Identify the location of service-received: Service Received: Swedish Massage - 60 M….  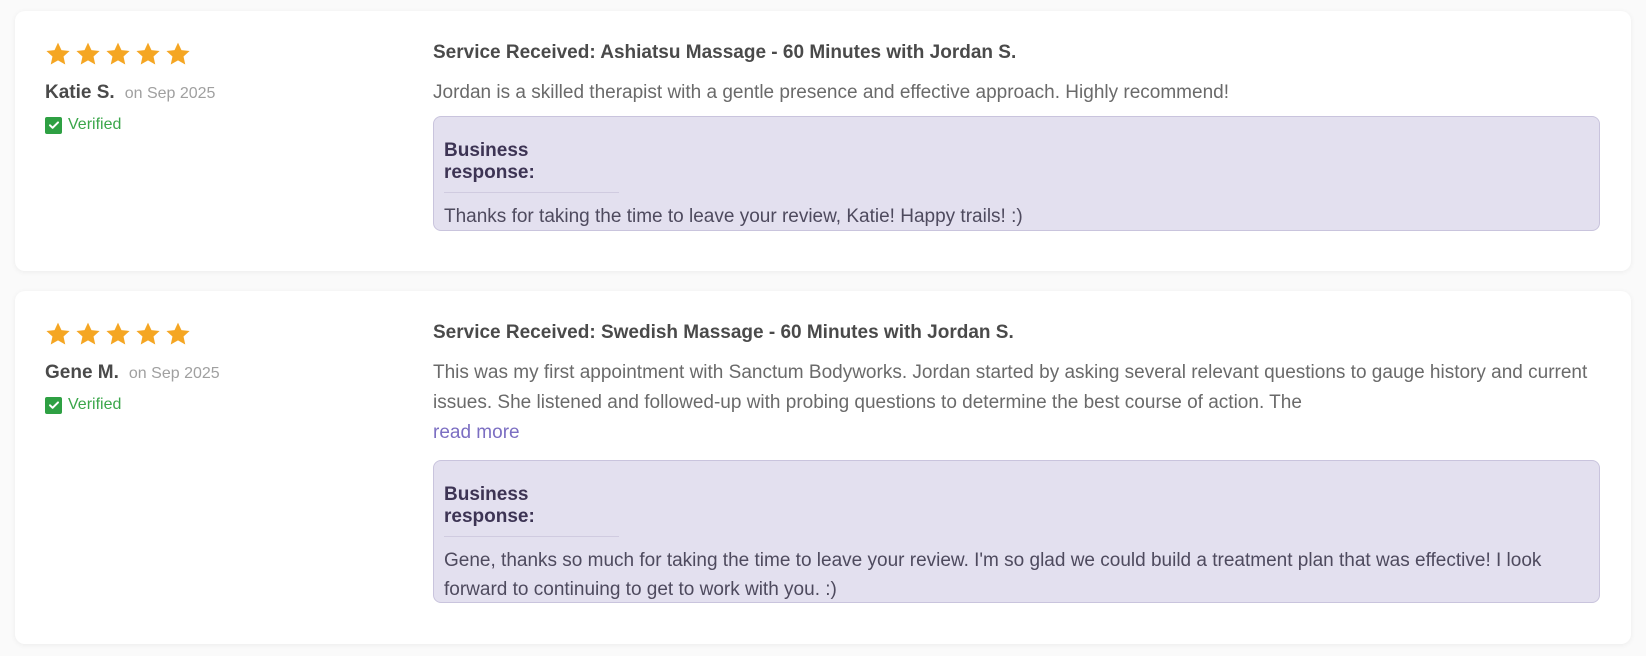
(723, 332).